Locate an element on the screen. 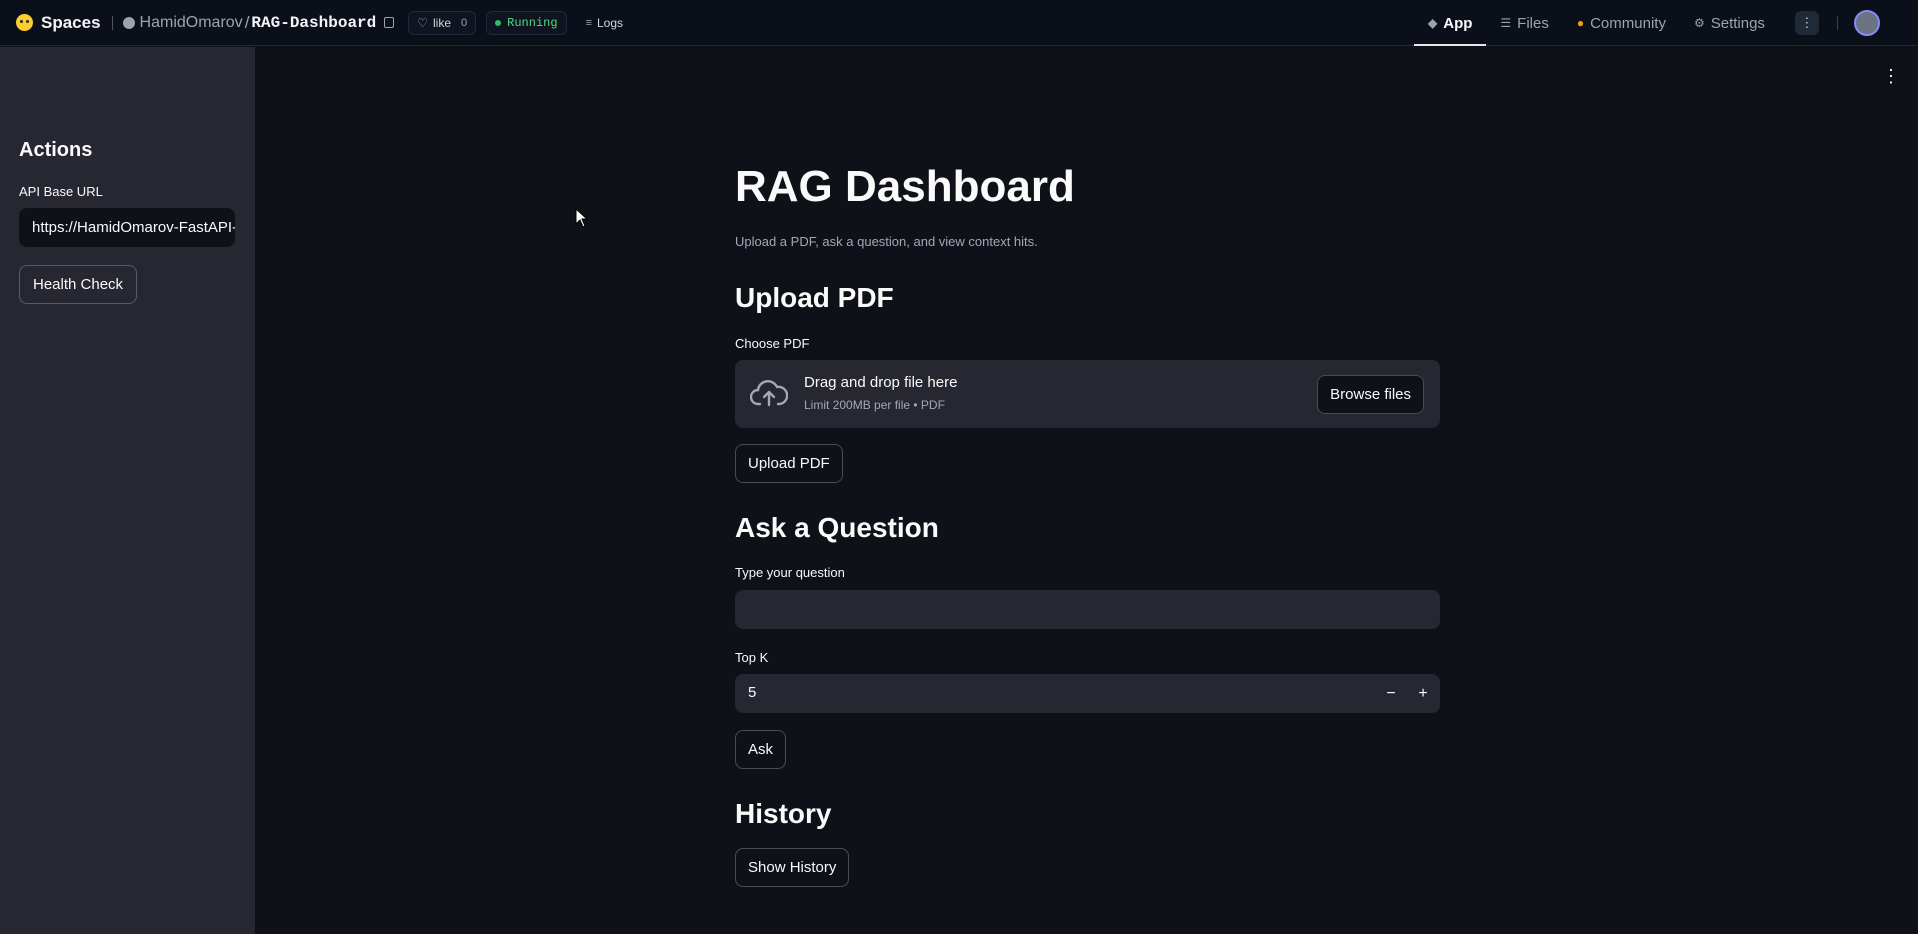 The height and width of the screenshot is (934, 1918). space-nav: ◆ App ☰ Files ● Community ⚙ Settings ⋮ is located at coordinates (1647, 23).